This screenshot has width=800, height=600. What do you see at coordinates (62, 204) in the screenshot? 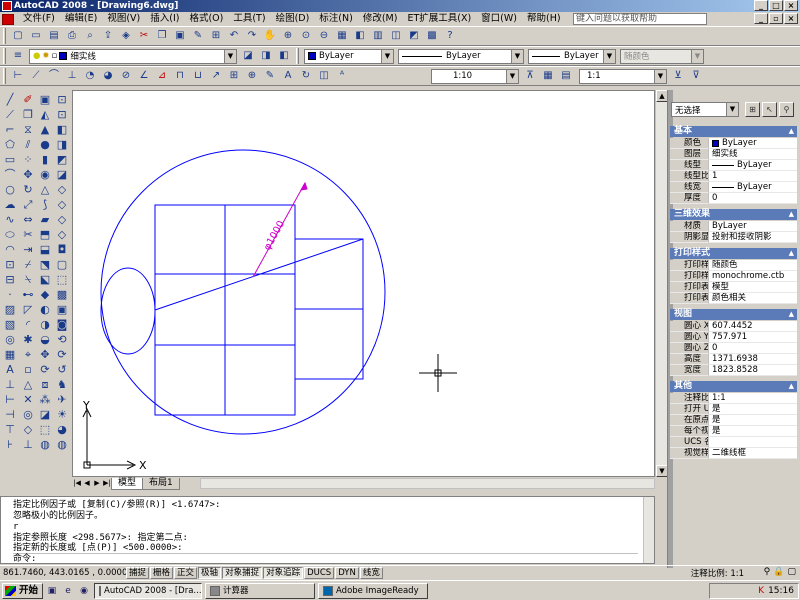
I see `se-iso-icon: ◇` at bounding box center [62, 204].